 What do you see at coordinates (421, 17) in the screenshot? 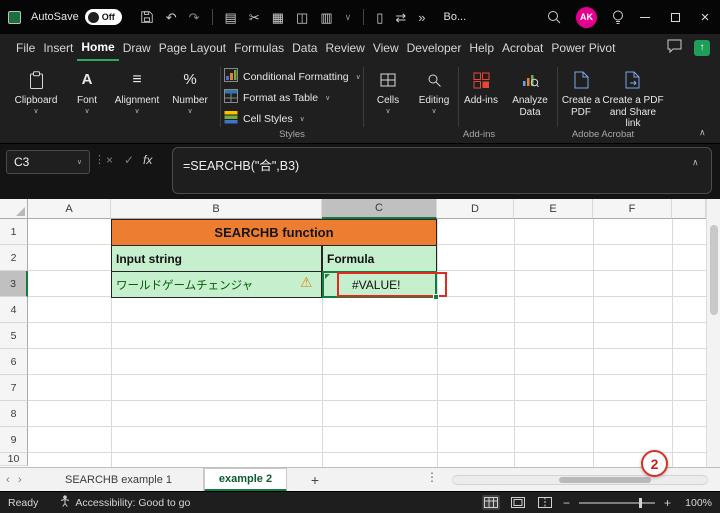
I see `overflow-chevron-icon: »` at bounding box center [421, 17].